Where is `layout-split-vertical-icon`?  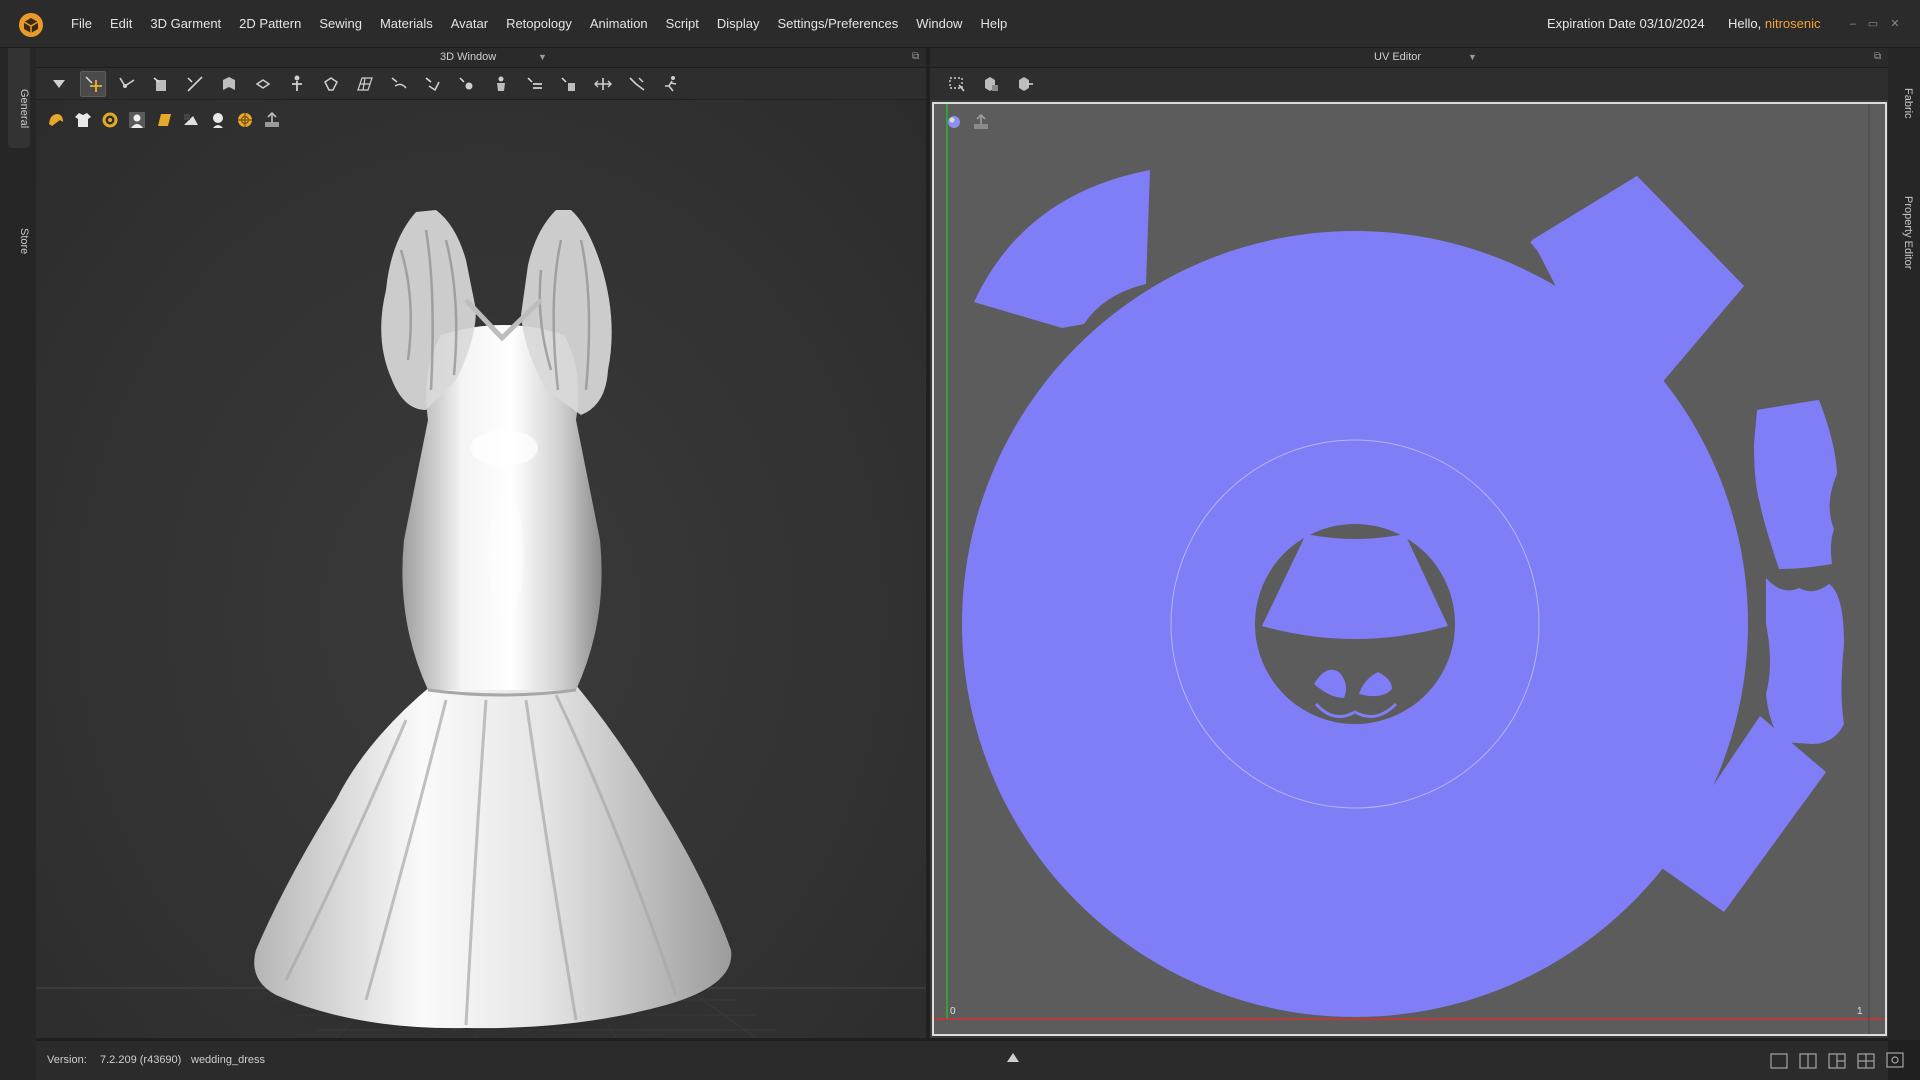
layout-split-vertical-icon is located at coordinates (1808, 1061).